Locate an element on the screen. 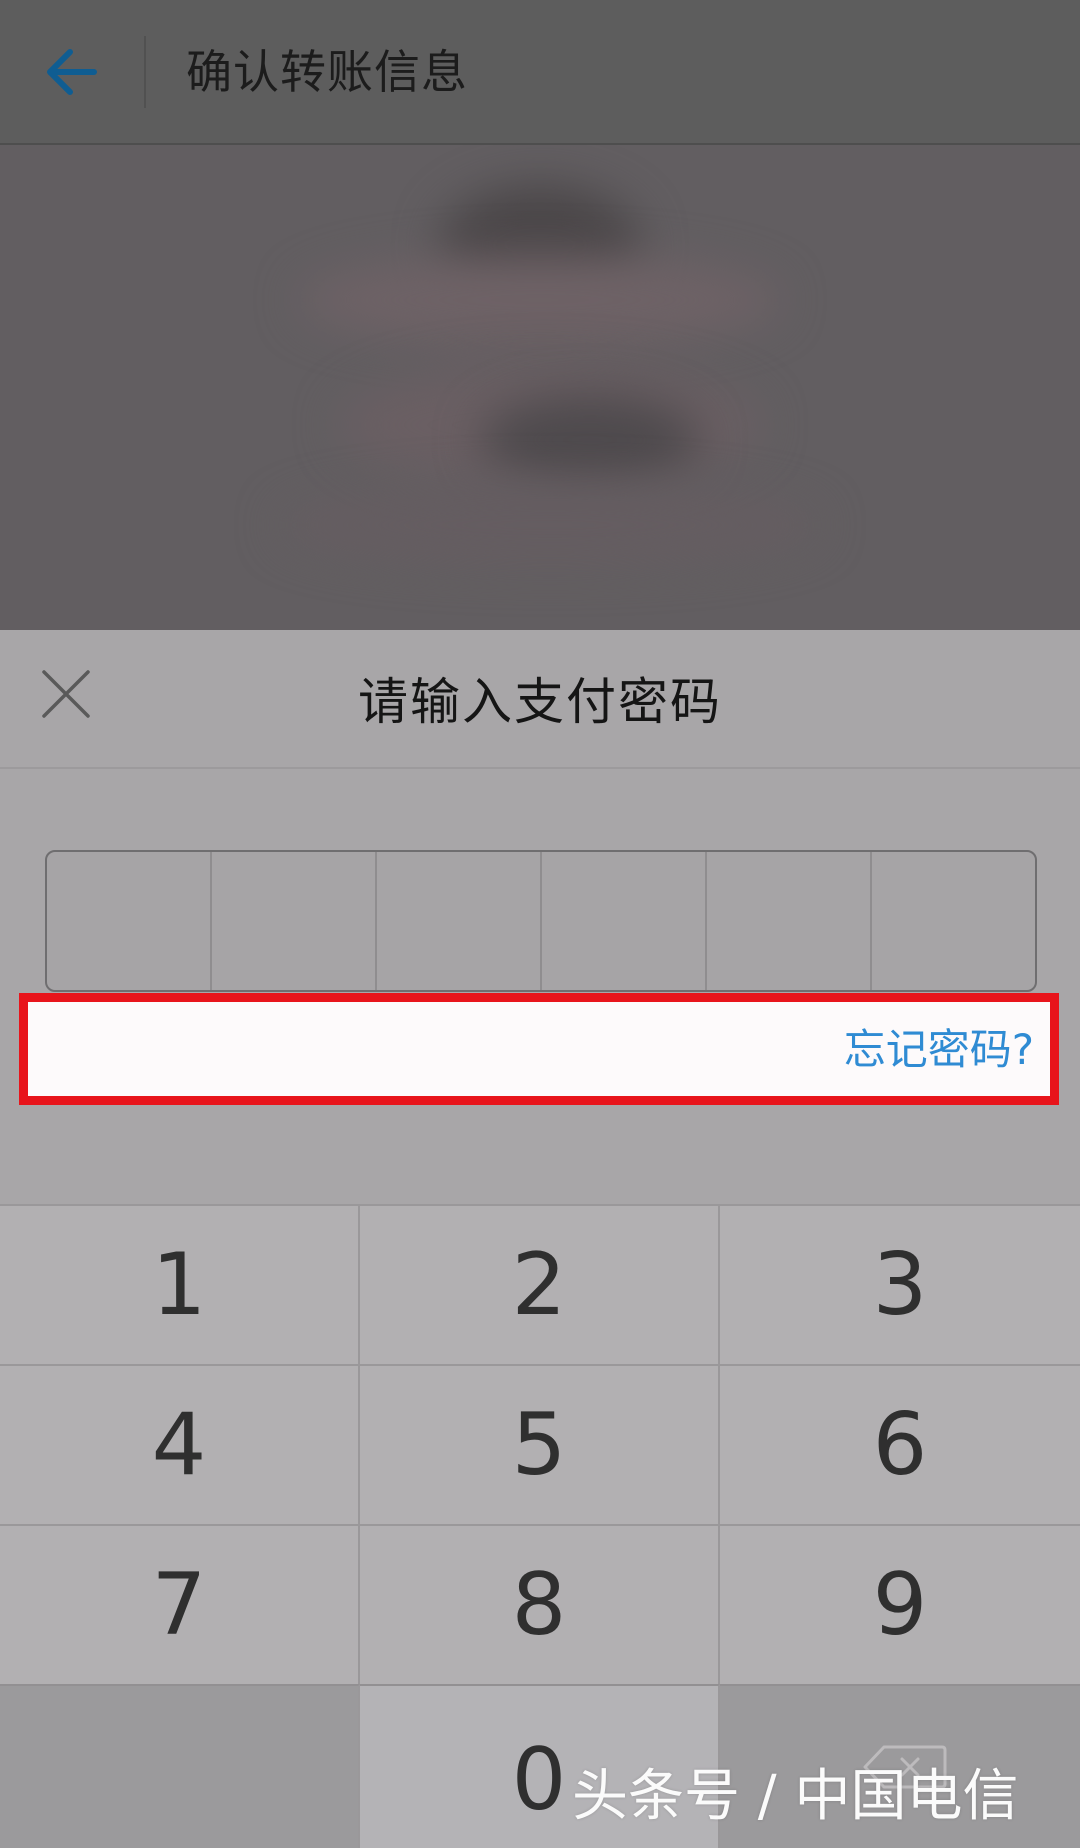 The image size is (1080, 1848). appbar-divider is located at coordinates (145, 72).